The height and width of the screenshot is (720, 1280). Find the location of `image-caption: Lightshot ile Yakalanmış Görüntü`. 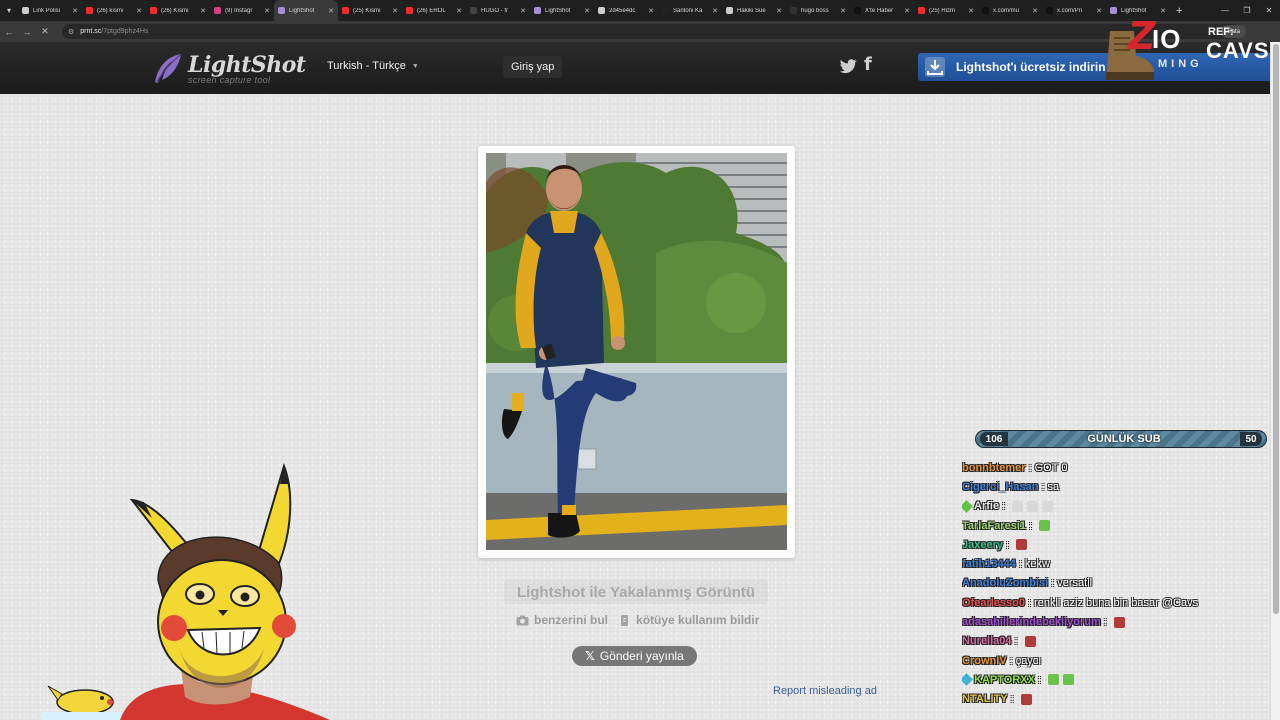

image-caption: Lightshot ile Yakalanmış Görüntü is located at coordinates (636, 592).